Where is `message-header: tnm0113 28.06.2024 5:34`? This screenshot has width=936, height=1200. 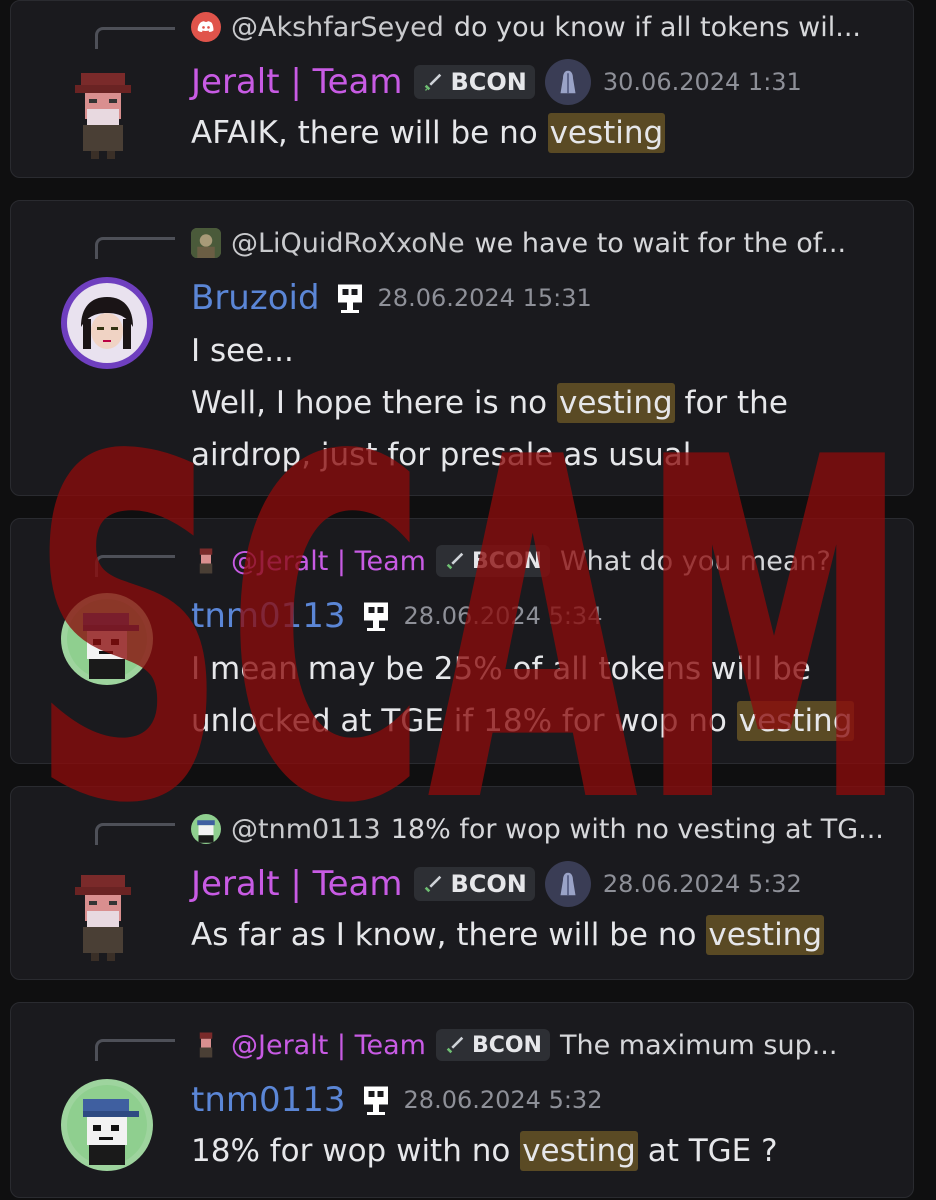 message-header: tnm0113 28.06.2024 5:34 is located at coordinates (396, 616).